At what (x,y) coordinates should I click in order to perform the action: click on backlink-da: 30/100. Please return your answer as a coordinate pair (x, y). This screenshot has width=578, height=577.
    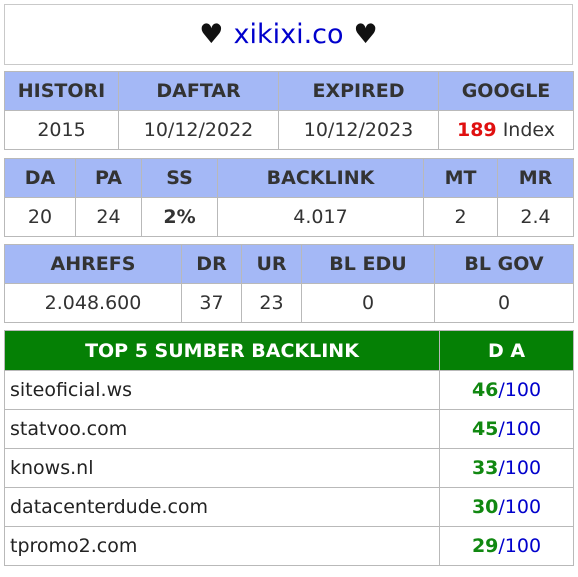
    Looking at the image, I should click on (506, 507).